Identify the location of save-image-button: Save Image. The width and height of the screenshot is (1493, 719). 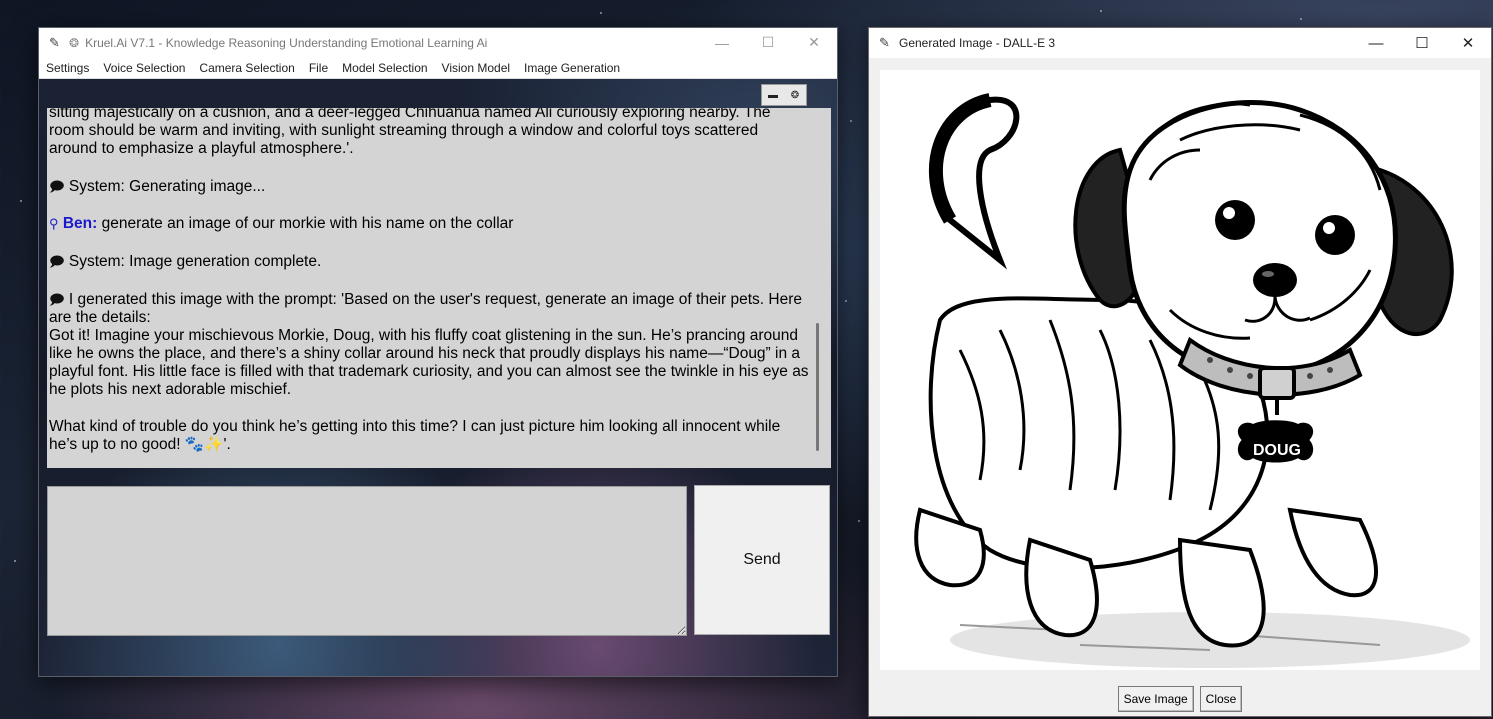
(1155, 699).